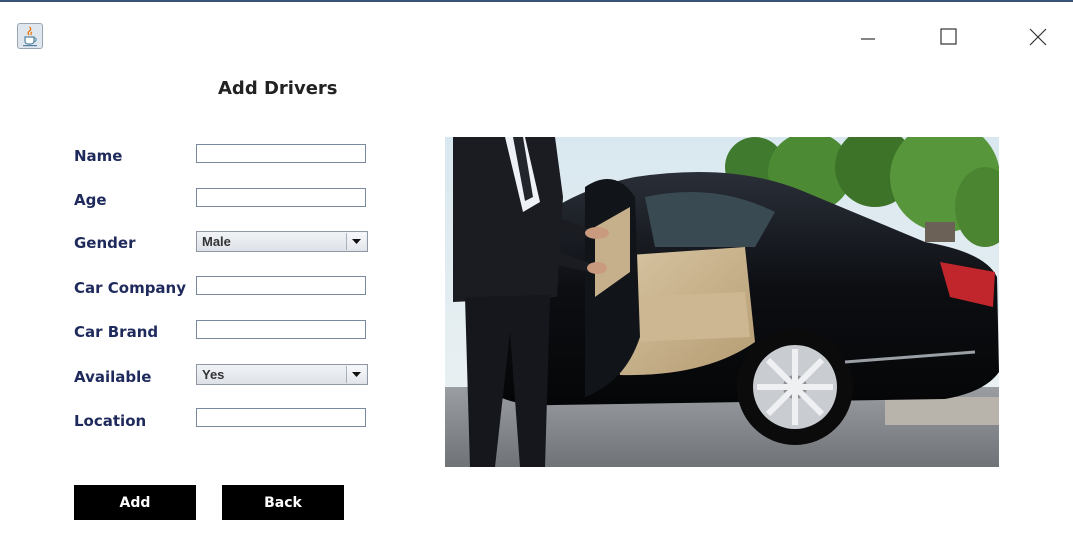 This screenshot has height=541, width=1073. What do you see at coordinates (213, 374) in the screenshot?
I see `available-selected-value: Yes` at bounding box center [213, 374].